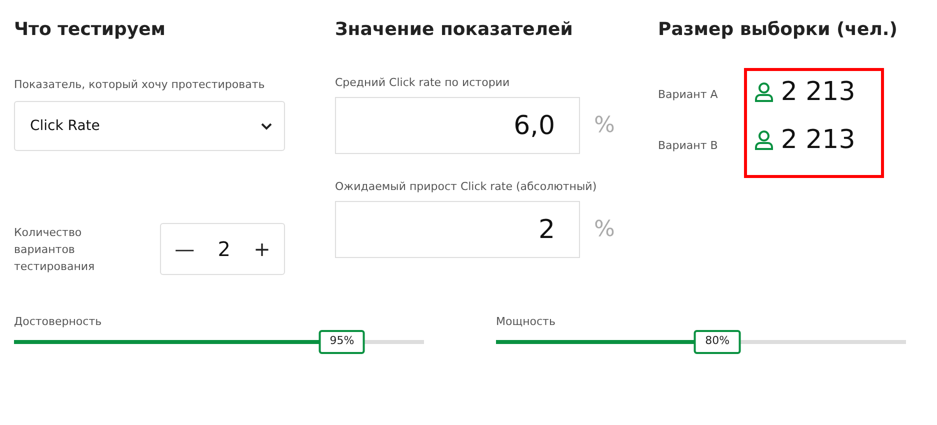 This screenshot has width=937, height=425. I want to click on increment-button: +, so click(262, 249).